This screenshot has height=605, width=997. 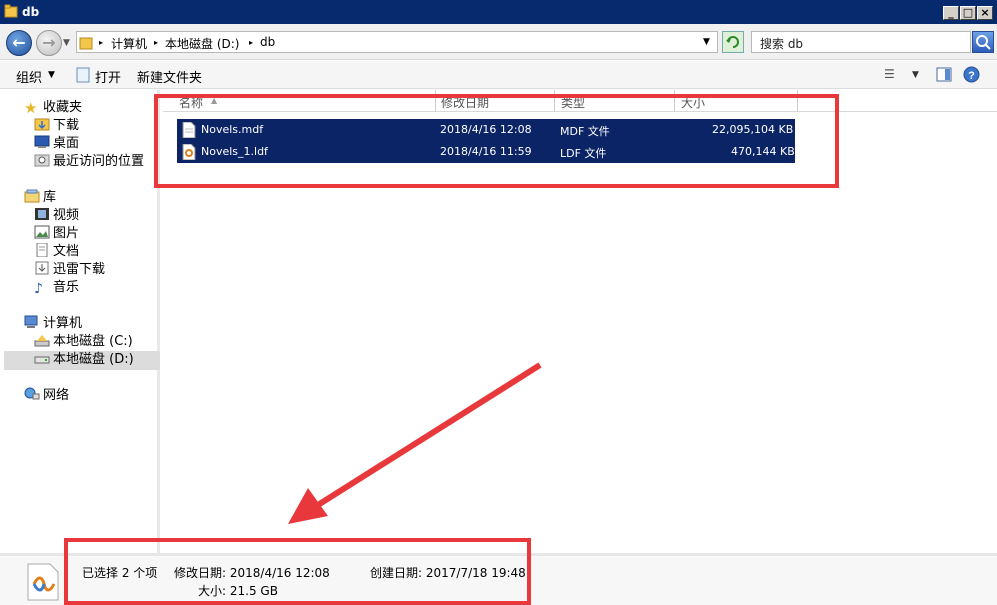 I want to click on picture-icon, so click(x=42, y=232).